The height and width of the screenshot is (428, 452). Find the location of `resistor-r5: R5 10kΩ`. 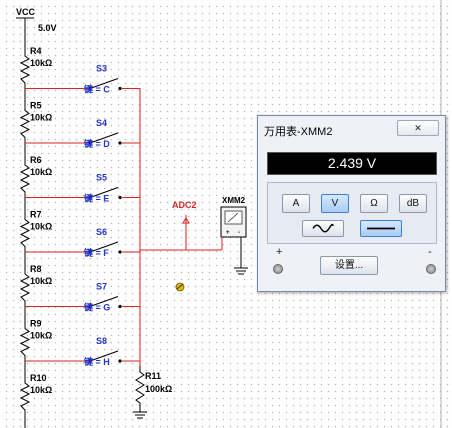

resistor-r5: R5 10kΩ is located at coordinates (35, 129).